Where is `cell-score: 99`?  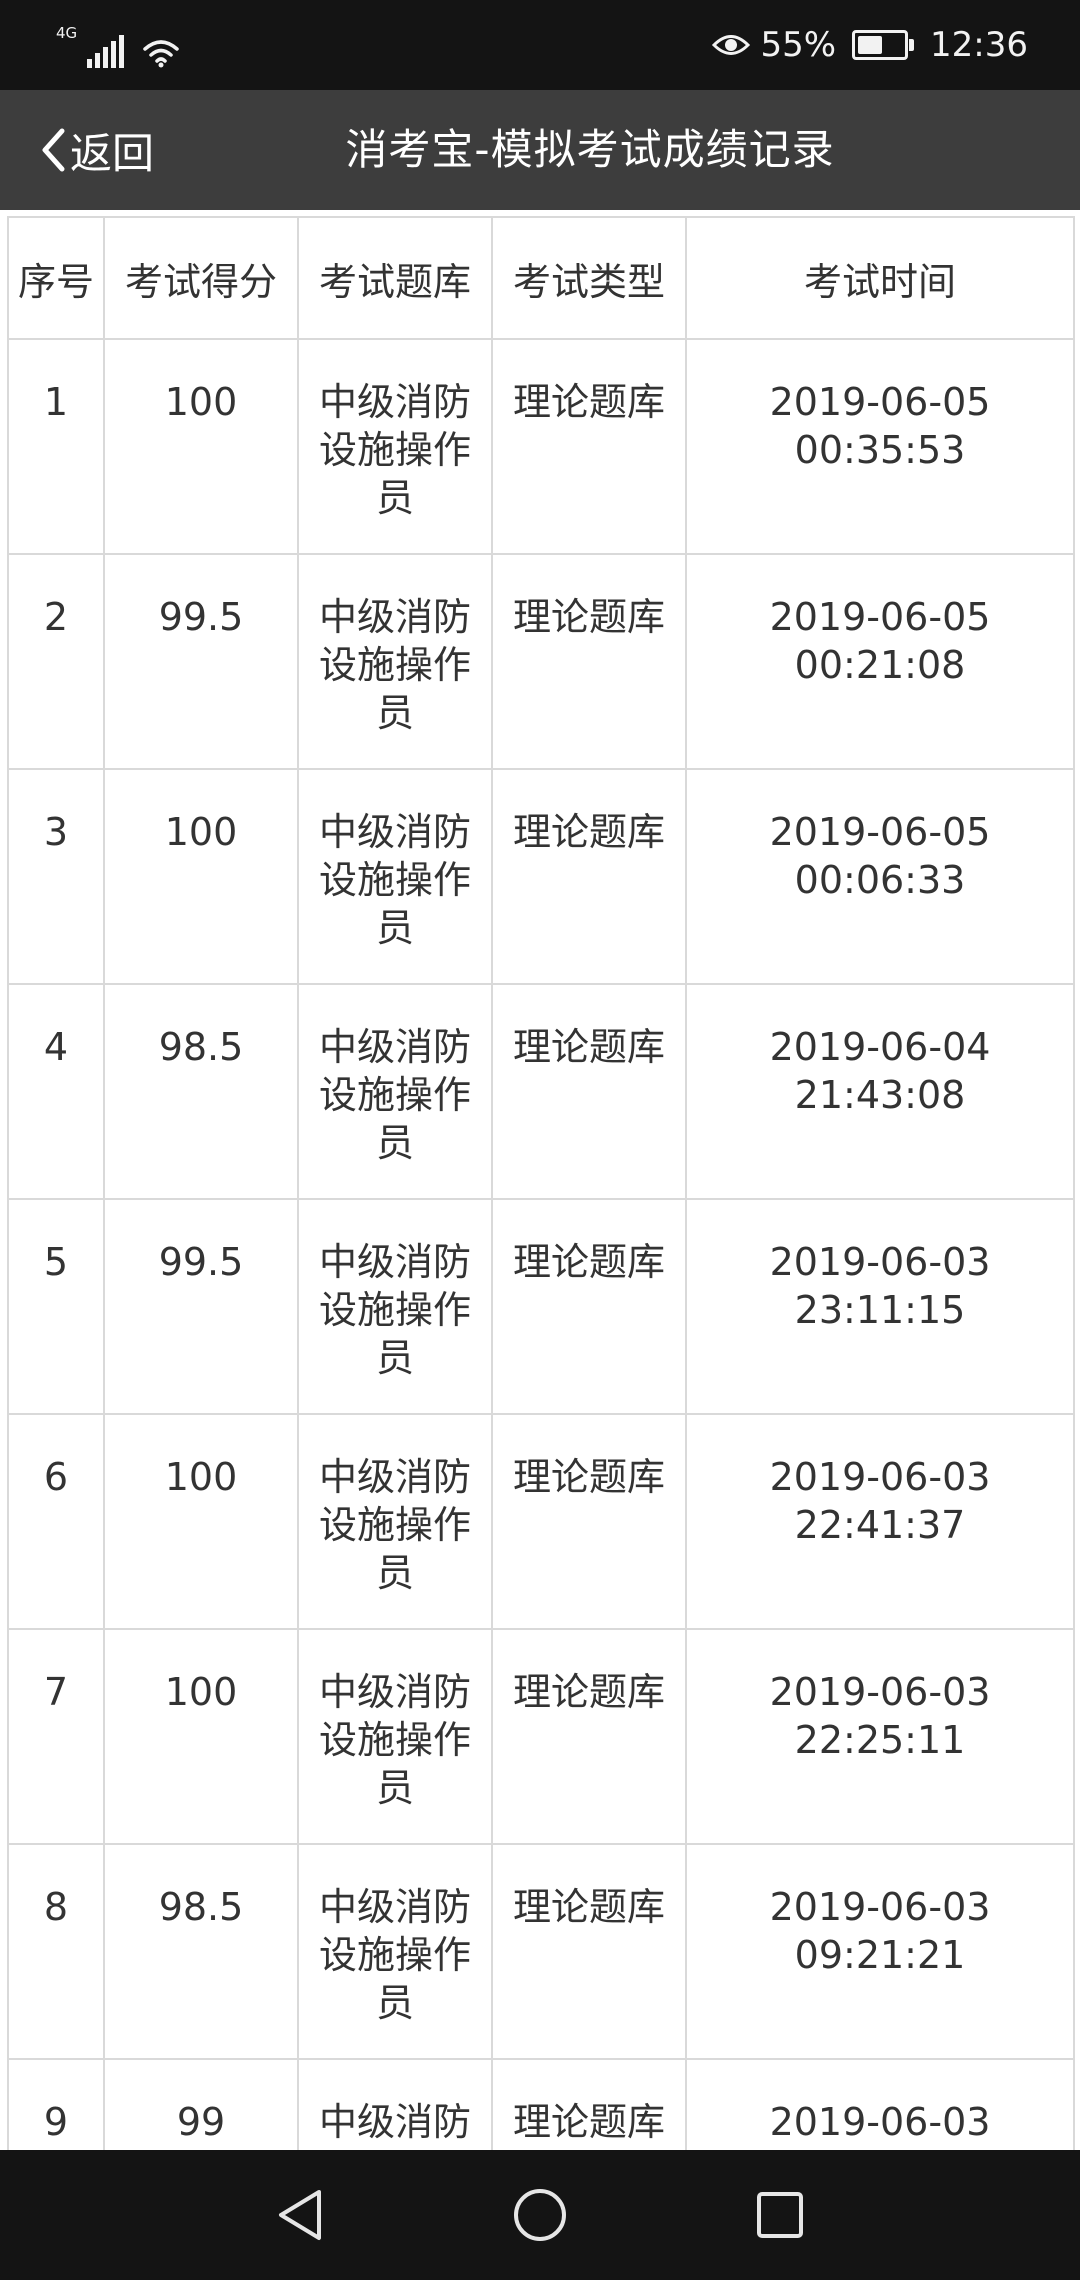
cell-score: 99 is located at coordinates (201, 2104).